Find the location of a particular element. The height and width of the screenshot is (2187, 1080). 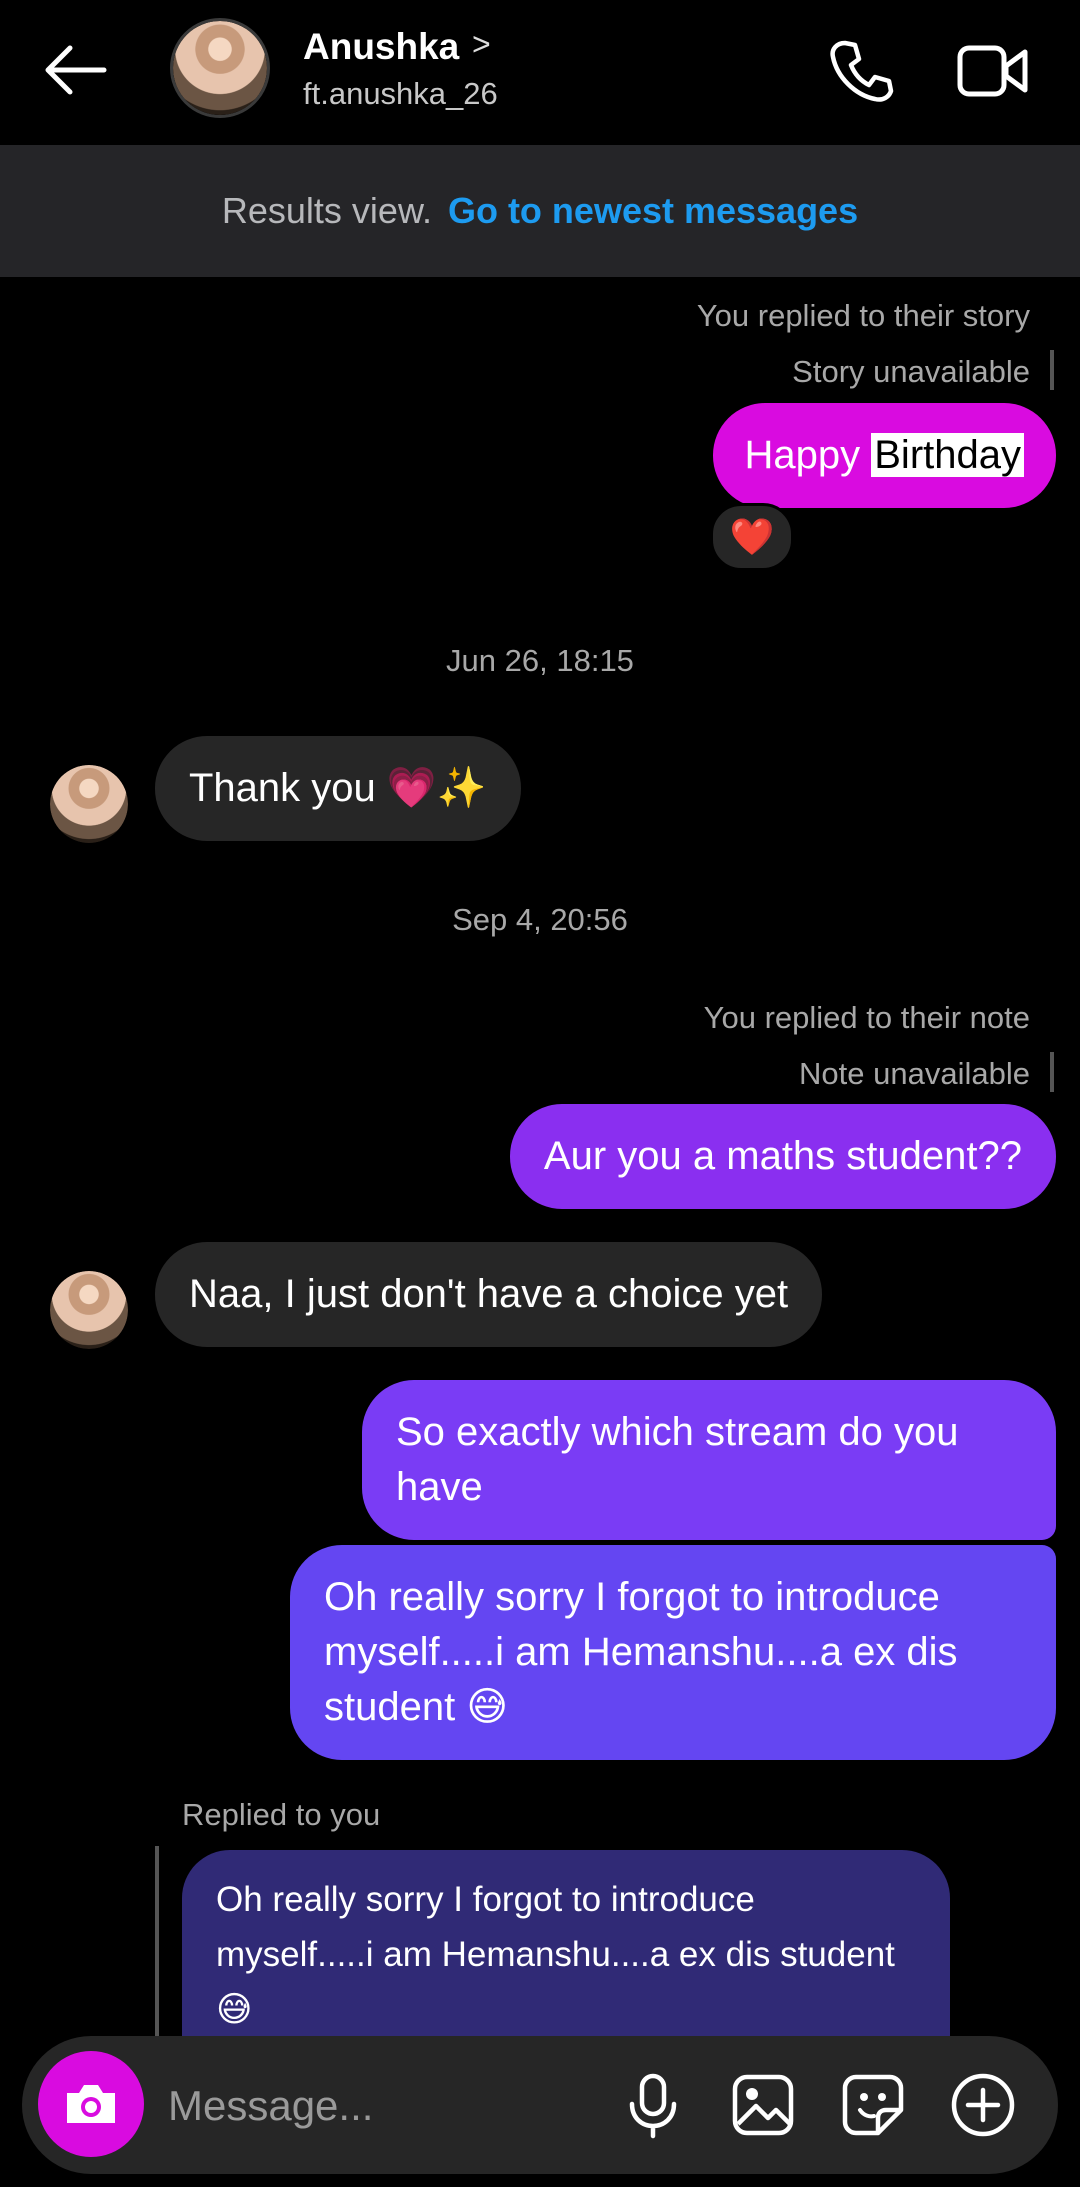

contact-handle: ft.anushka_26 is located at coordinates (400, 93).